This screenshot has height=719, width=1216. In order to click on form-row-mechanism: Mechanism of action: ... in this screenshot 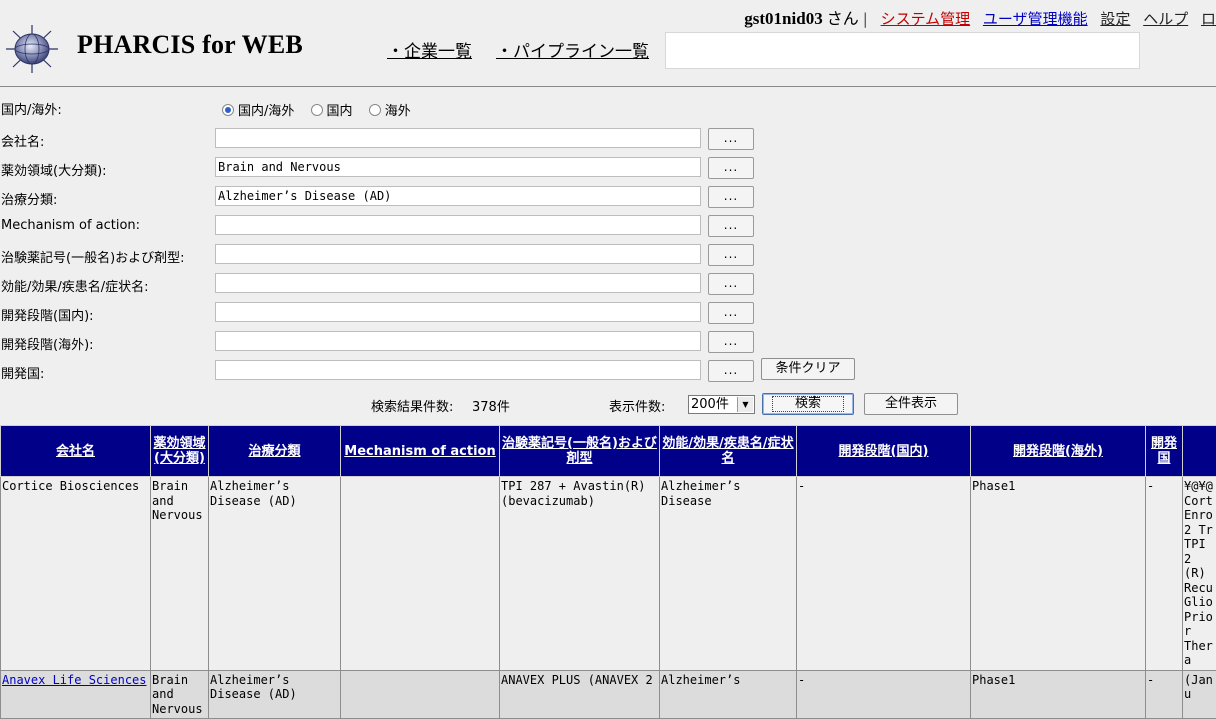, I will do `click(608, 226)`.